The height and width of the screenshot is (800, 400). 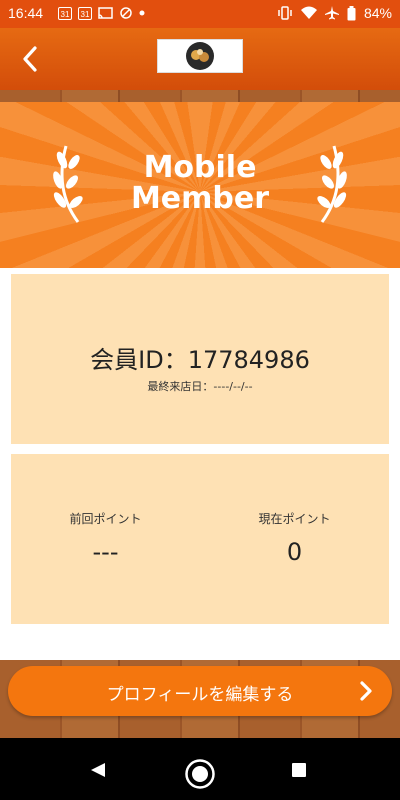 What do you see at coordinates (126, 13) in the screenshot?
I see `app-notification-icon` at bounding box center [126, 13].